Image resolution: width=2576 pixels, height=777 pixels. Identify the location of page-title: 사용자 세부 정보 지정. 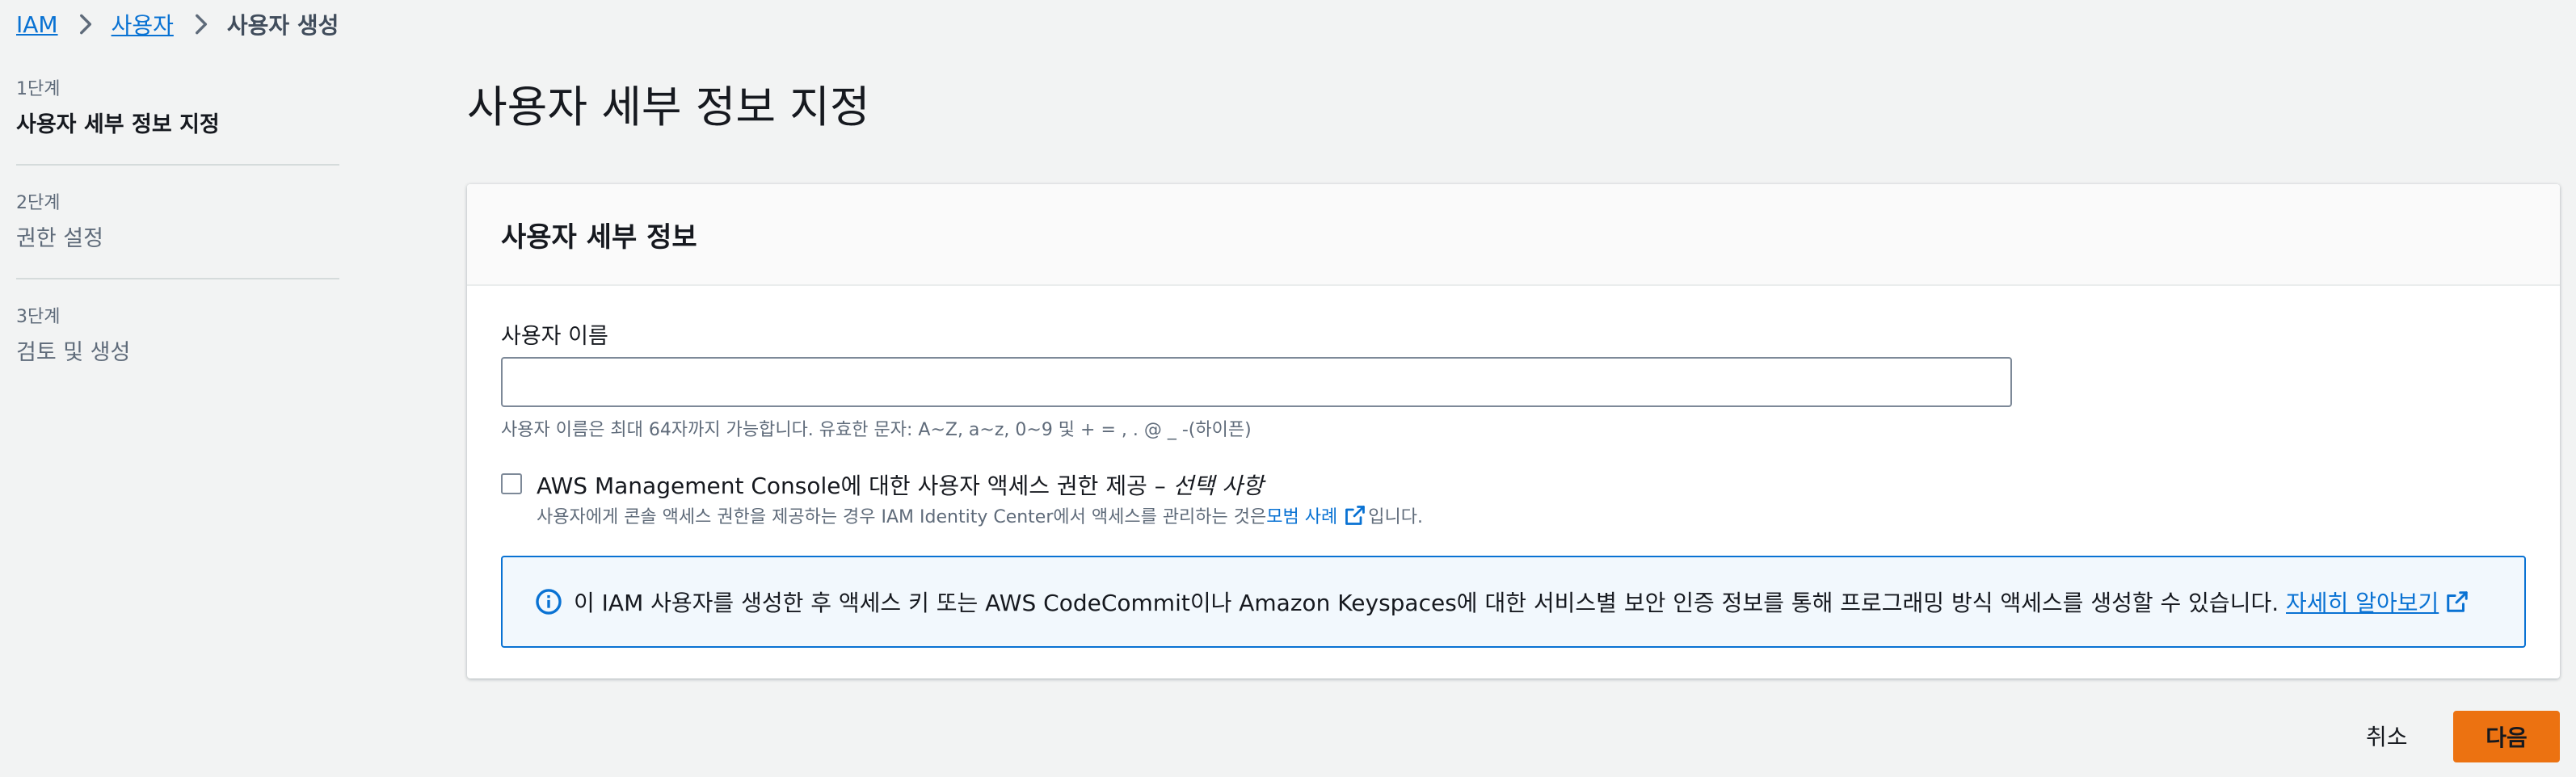
(668, 107).